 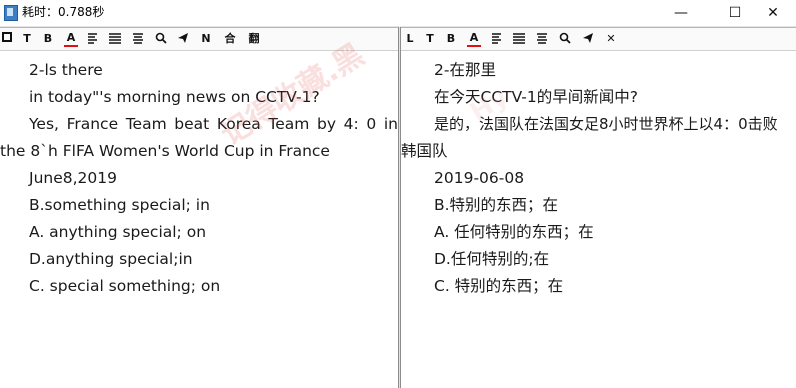 I want to click on normal-button: N, so click(x=206, y=39).